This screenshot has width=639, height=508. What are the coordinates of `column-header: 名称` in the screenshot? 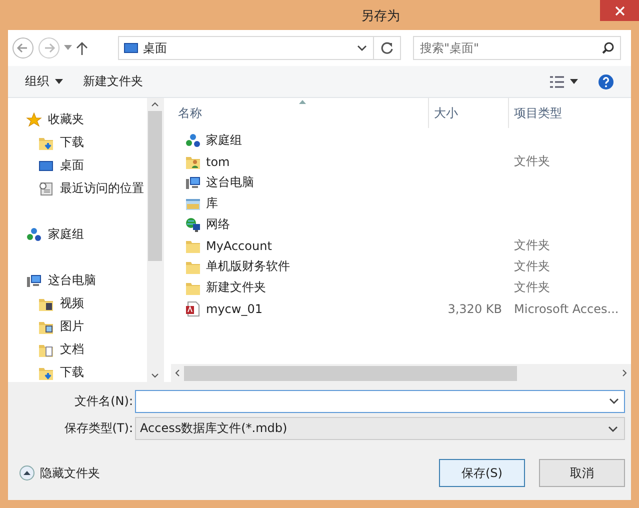 It's located at (190, 113).